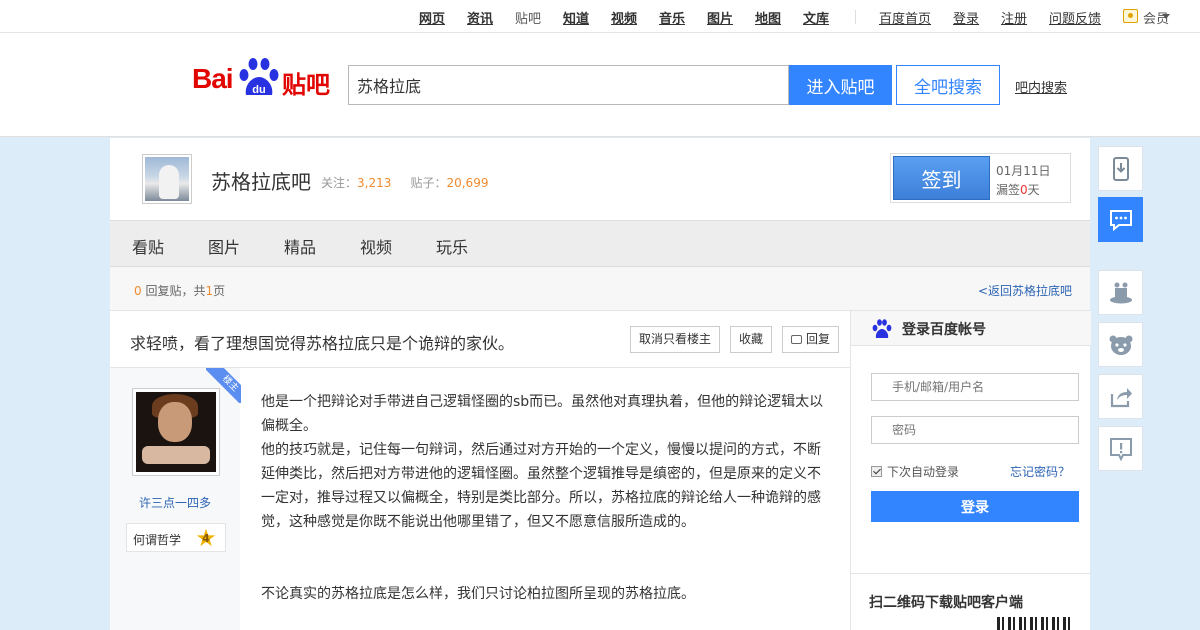 The image size is (1200, 630). I want to click on statue-image, so click(167, 179).